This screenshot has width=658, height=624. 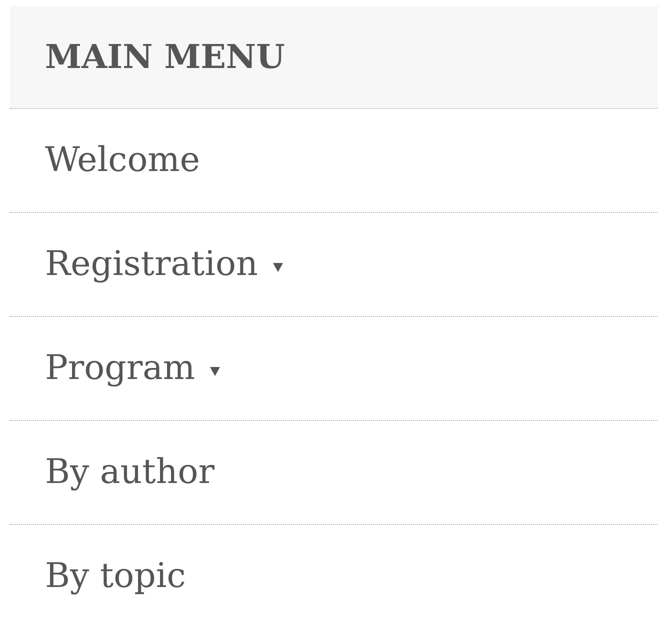 What do you see at coordinates (165, 57) in the screenshot?
I see `menu-title: MAIN MENU` at bounding box center [165, 57].